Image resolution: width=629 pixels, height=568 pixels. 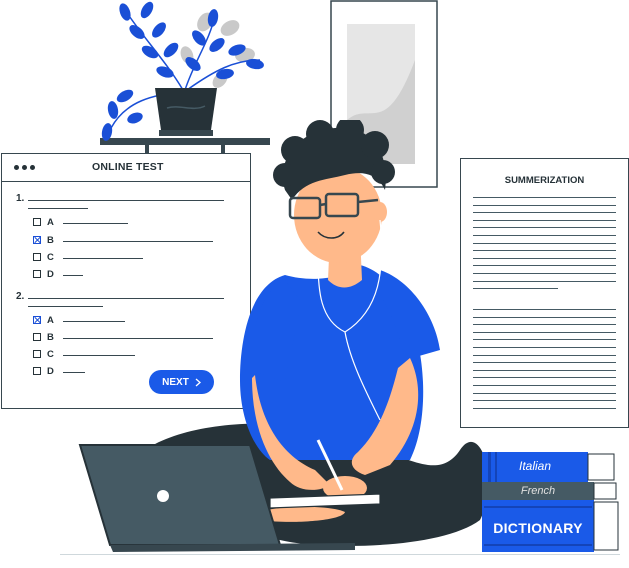 I want to click on book-french: French, so click(x=538, y=491).